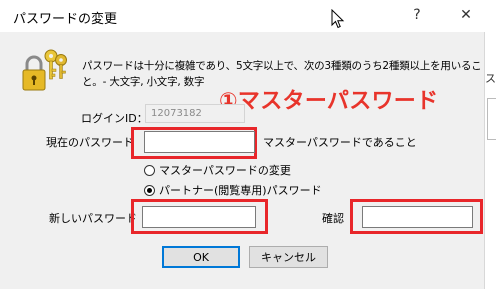  Describe the element at coordinates (225, 170) in the screenshot. I see `radio-master-password-label: マスターパスワードの変更` at that location.